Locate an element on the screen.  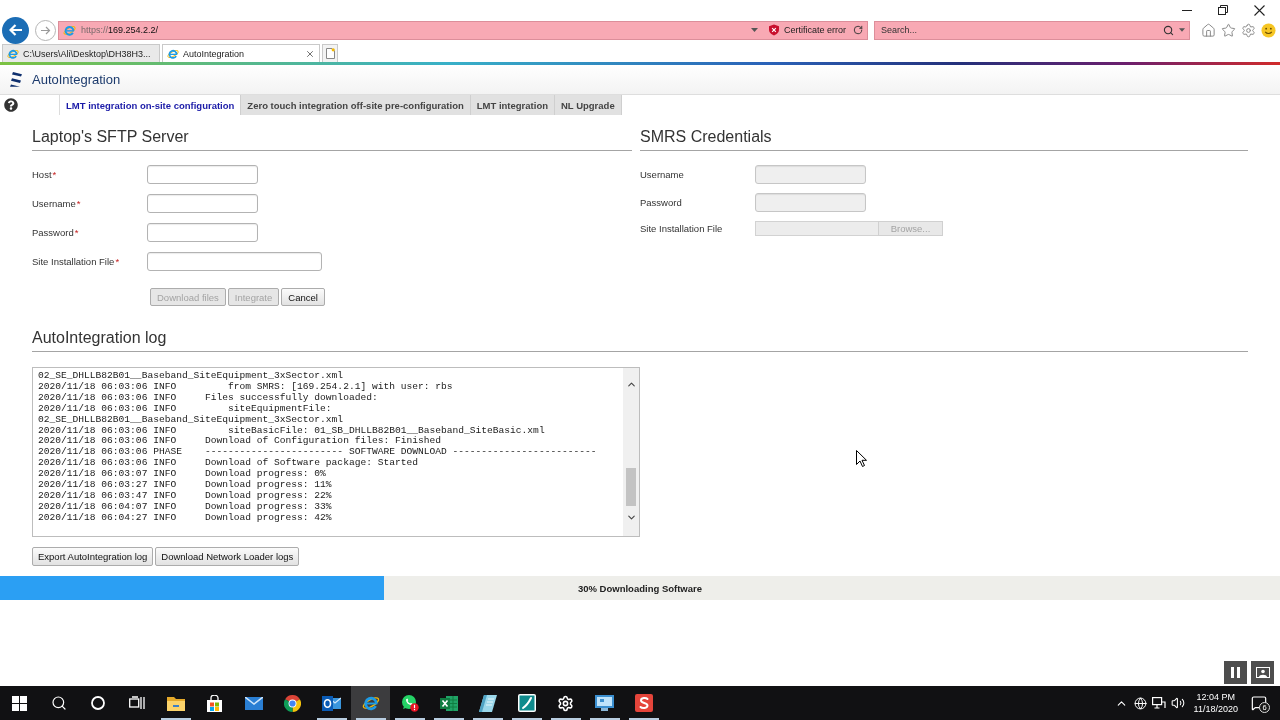
image-button is located at coordinates (1262, 672).